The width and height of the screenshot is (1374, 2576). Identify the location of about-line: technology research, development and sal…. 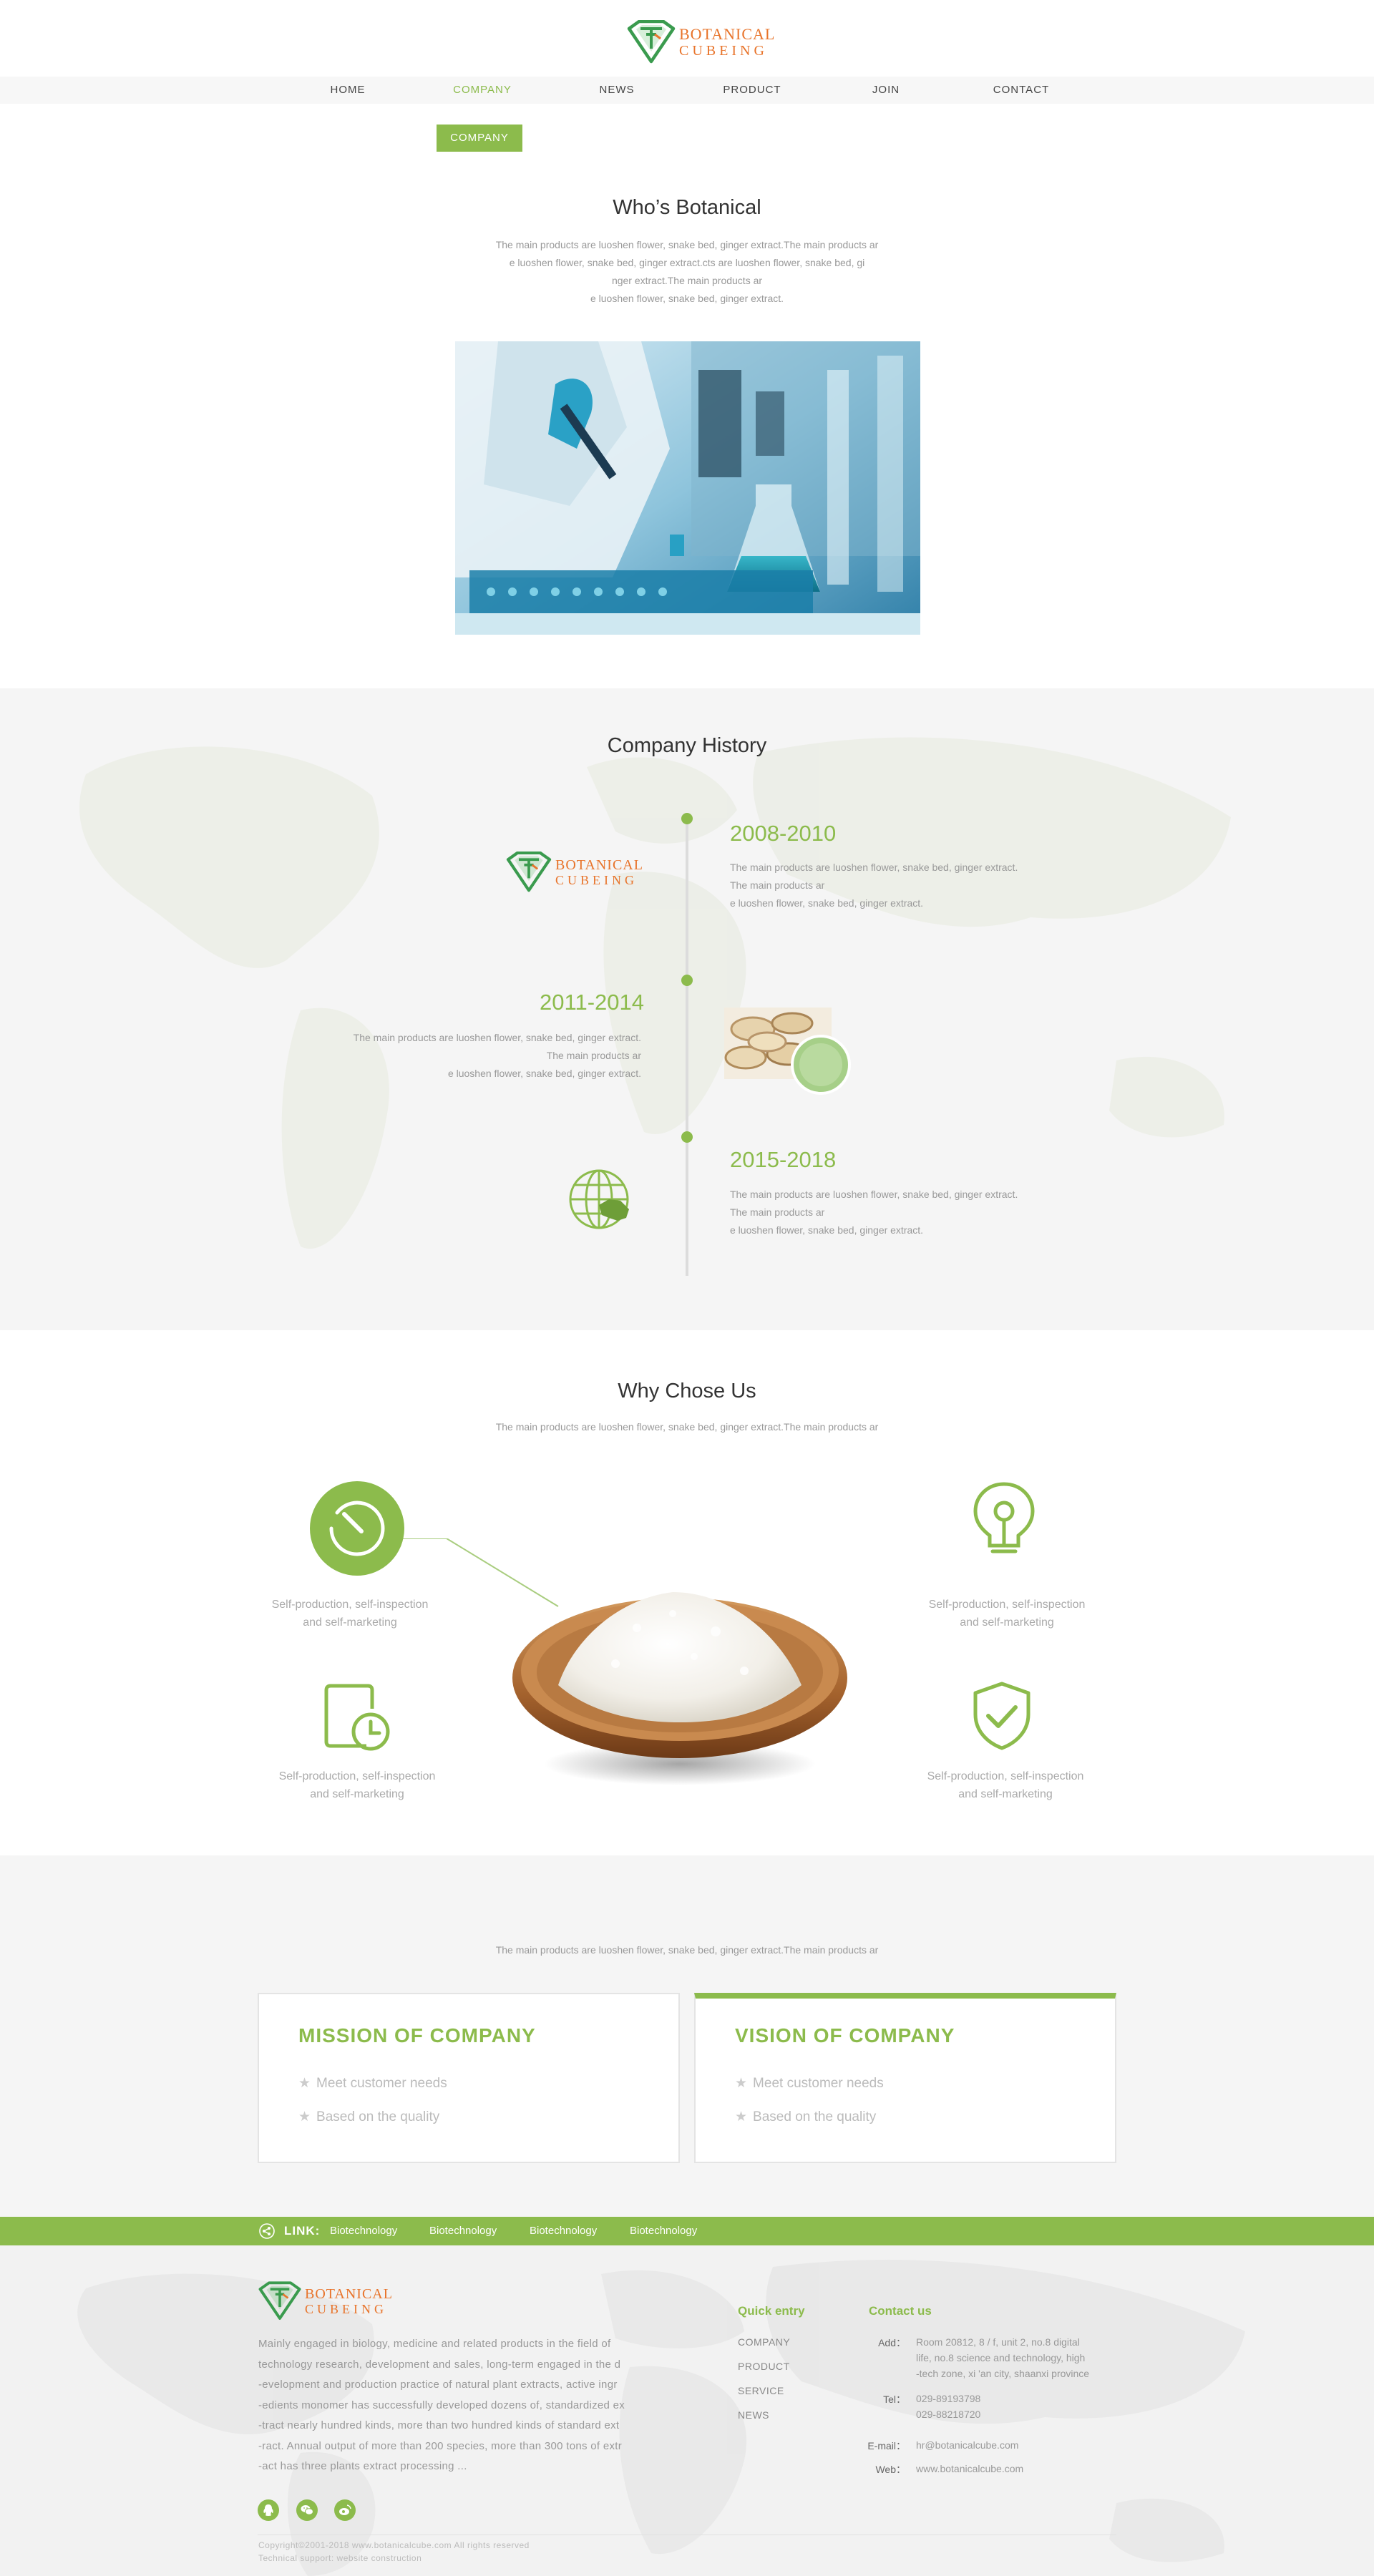
(439, 2364).